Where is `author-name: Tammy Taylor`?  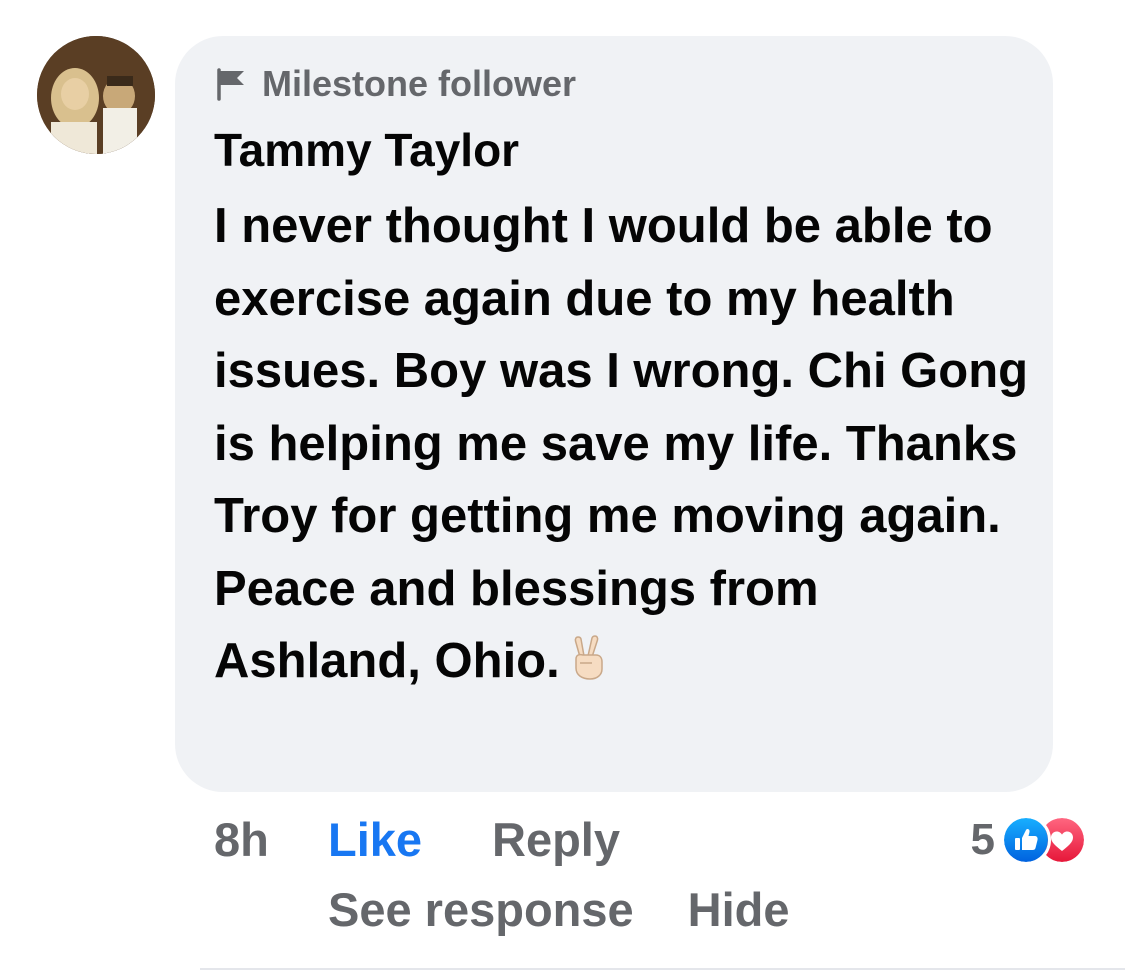 author-name: Tammy Taylor is located at coordinates (366, 150).